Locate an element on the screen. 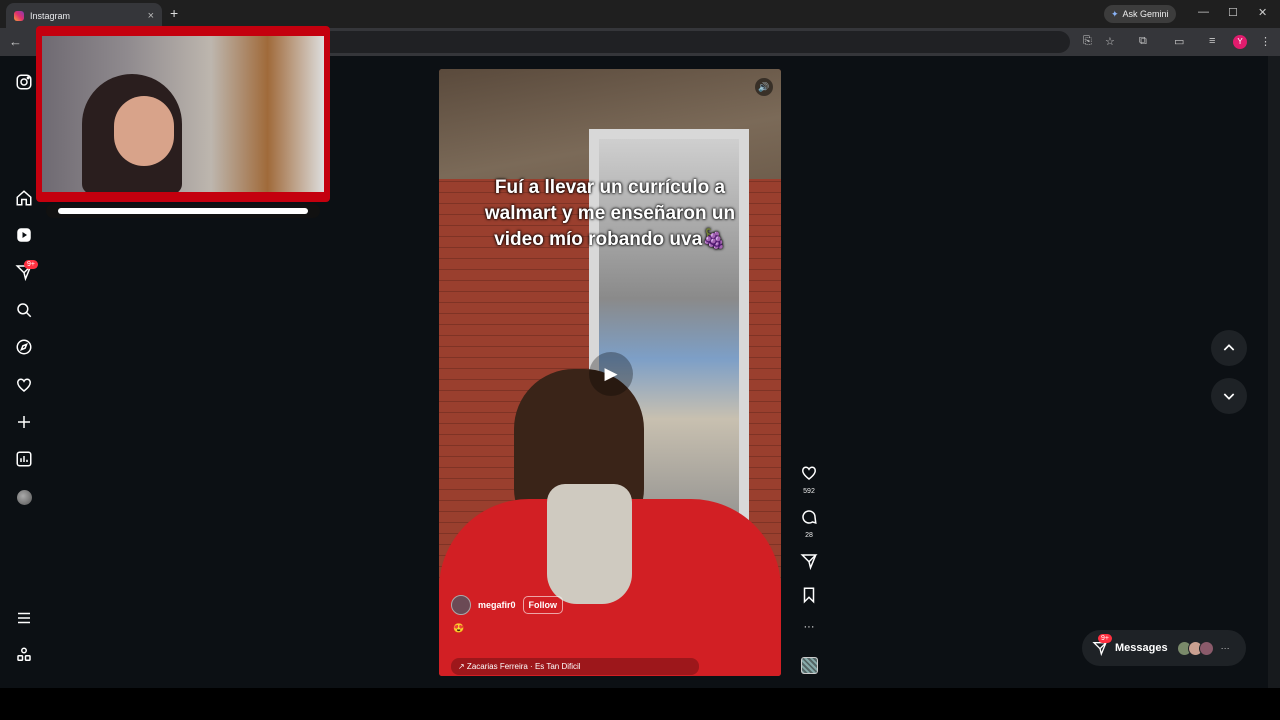  instagram-favicon-icon is located at coordinates (19, 15).